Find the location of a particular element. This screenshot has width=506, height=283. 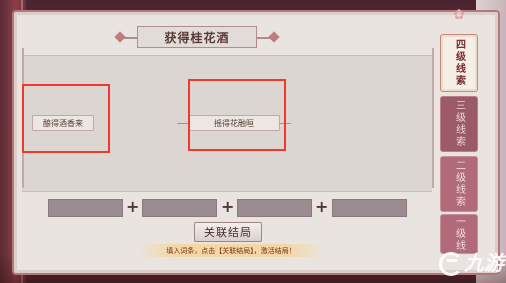

panel-title: 获得桂花酒 is located at coordinates (197, 37).